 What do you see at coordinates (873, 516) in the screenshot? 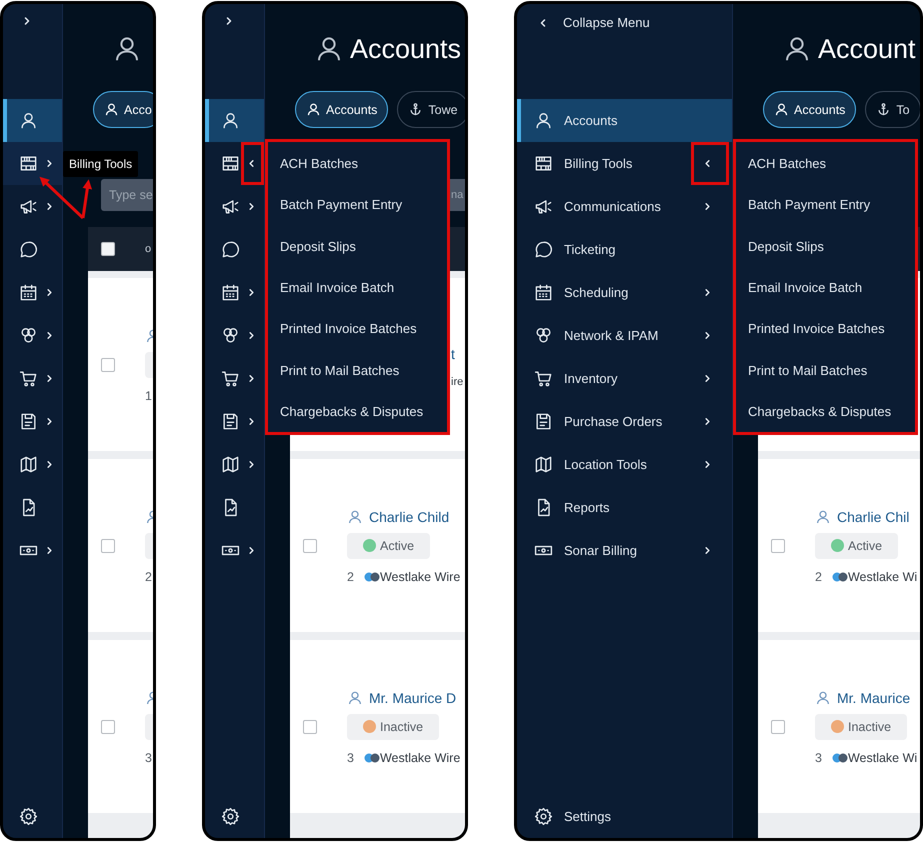
I see `account-name-link: Charlie Chil` at bounding box center [873, 516].